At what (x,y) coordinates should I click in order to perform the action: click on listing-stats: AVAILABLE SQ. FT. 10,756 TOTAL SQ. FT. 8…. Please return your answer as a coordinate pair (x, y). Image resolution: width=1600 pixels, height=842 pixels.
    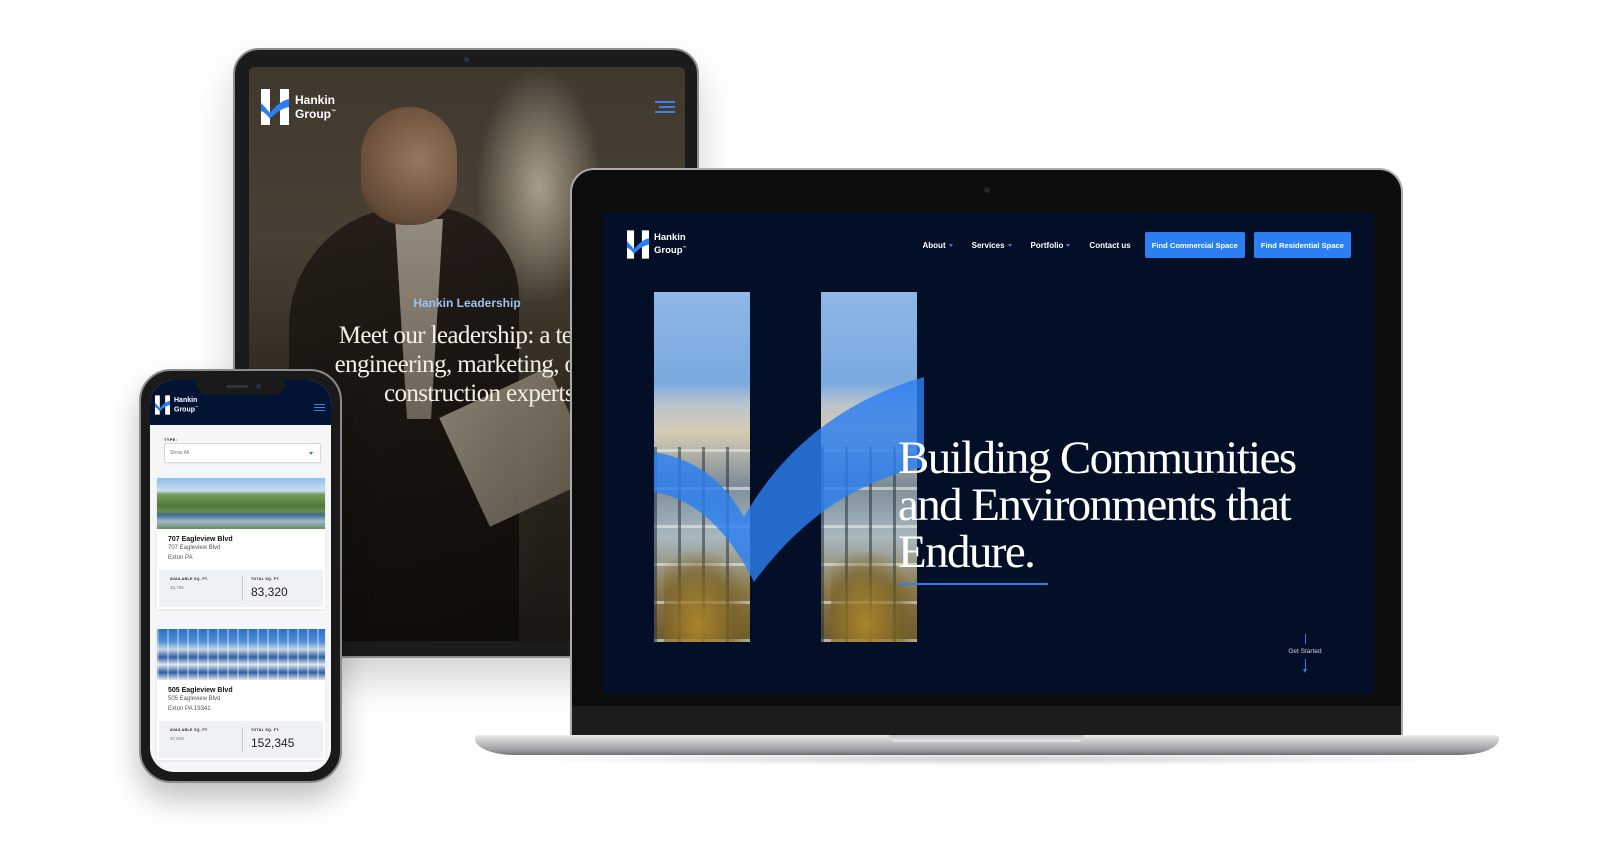
    Looking at the image, I should click on (241, 588).